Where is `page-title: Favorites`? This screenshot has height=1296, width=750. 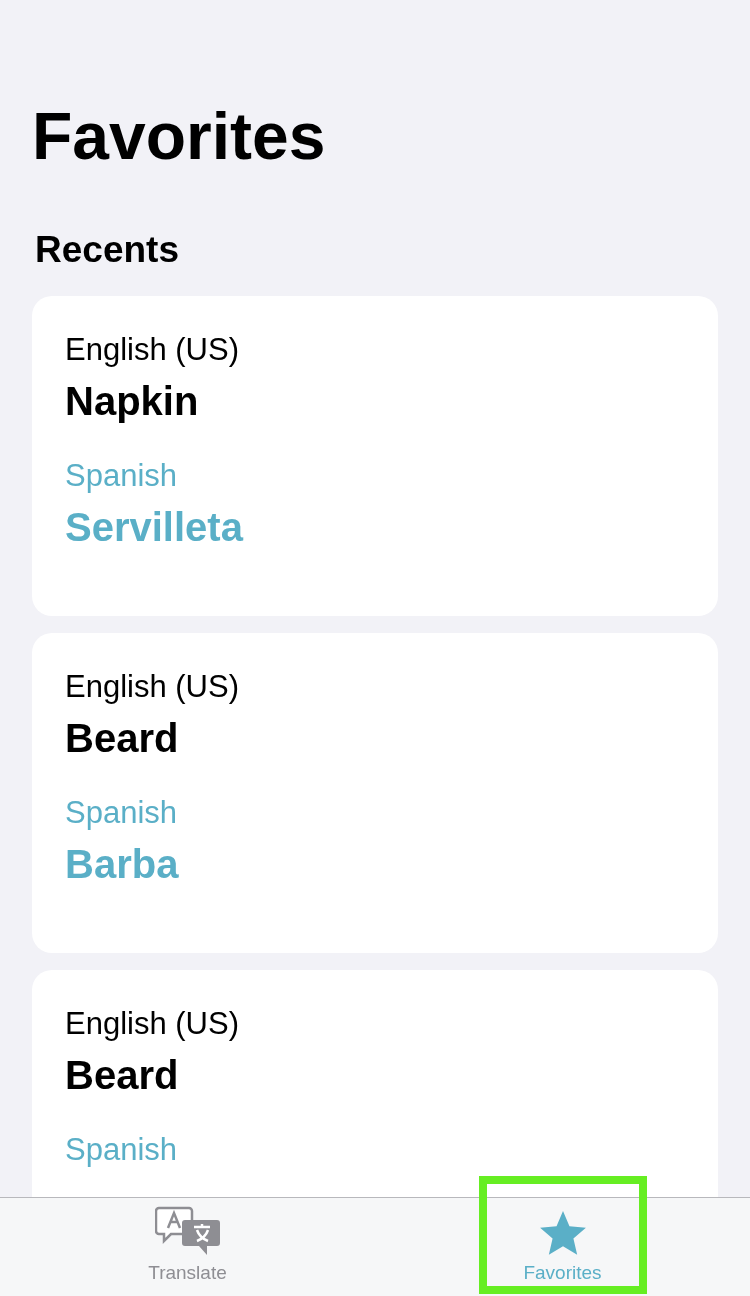
page-title: Favorites is located at coordinates (179, 136).